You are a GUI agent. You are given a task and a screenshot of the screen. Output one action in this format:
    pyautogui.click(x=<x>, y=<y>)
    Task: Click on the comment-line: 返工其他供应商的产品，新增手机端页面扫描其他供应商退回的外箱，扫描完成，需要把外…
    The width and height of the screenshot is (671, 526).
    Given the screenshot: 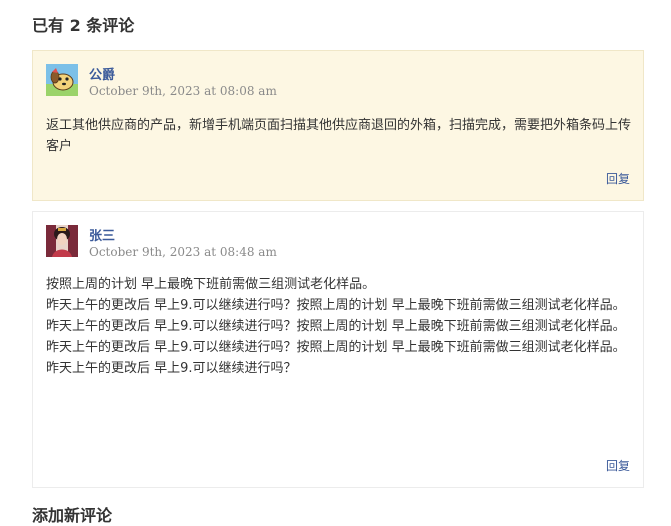 What is the action you would take?
    pyautogui.click(x=339, y=136)
    